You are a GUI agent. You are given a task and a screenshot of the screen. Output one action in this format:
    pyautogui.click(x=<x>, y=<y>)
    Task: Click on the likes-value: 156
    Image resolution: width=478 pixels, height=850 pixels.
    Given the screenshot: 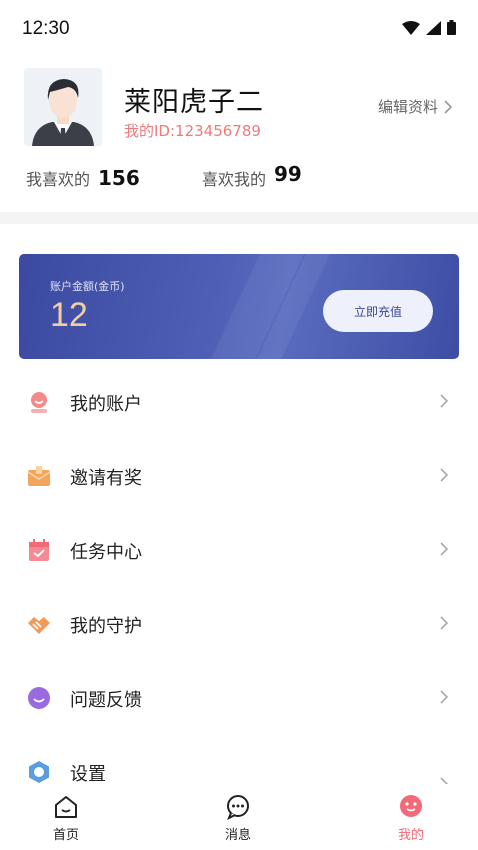 What is the action you would take?
    pyautogui.click(x=119, y=178)
    